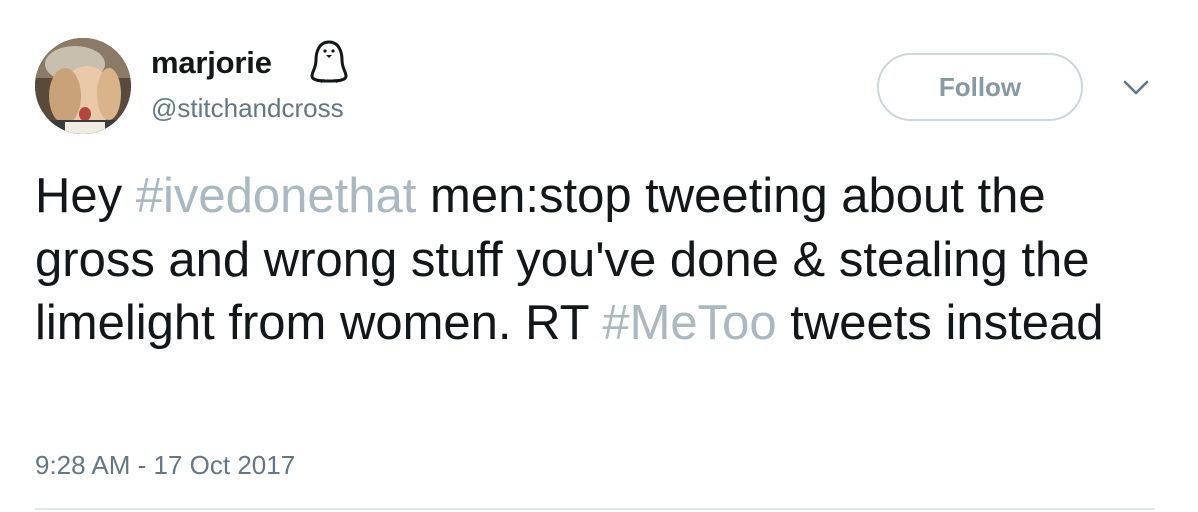  I want to click on author-handle: @stitchandcross, so click(247, 108).